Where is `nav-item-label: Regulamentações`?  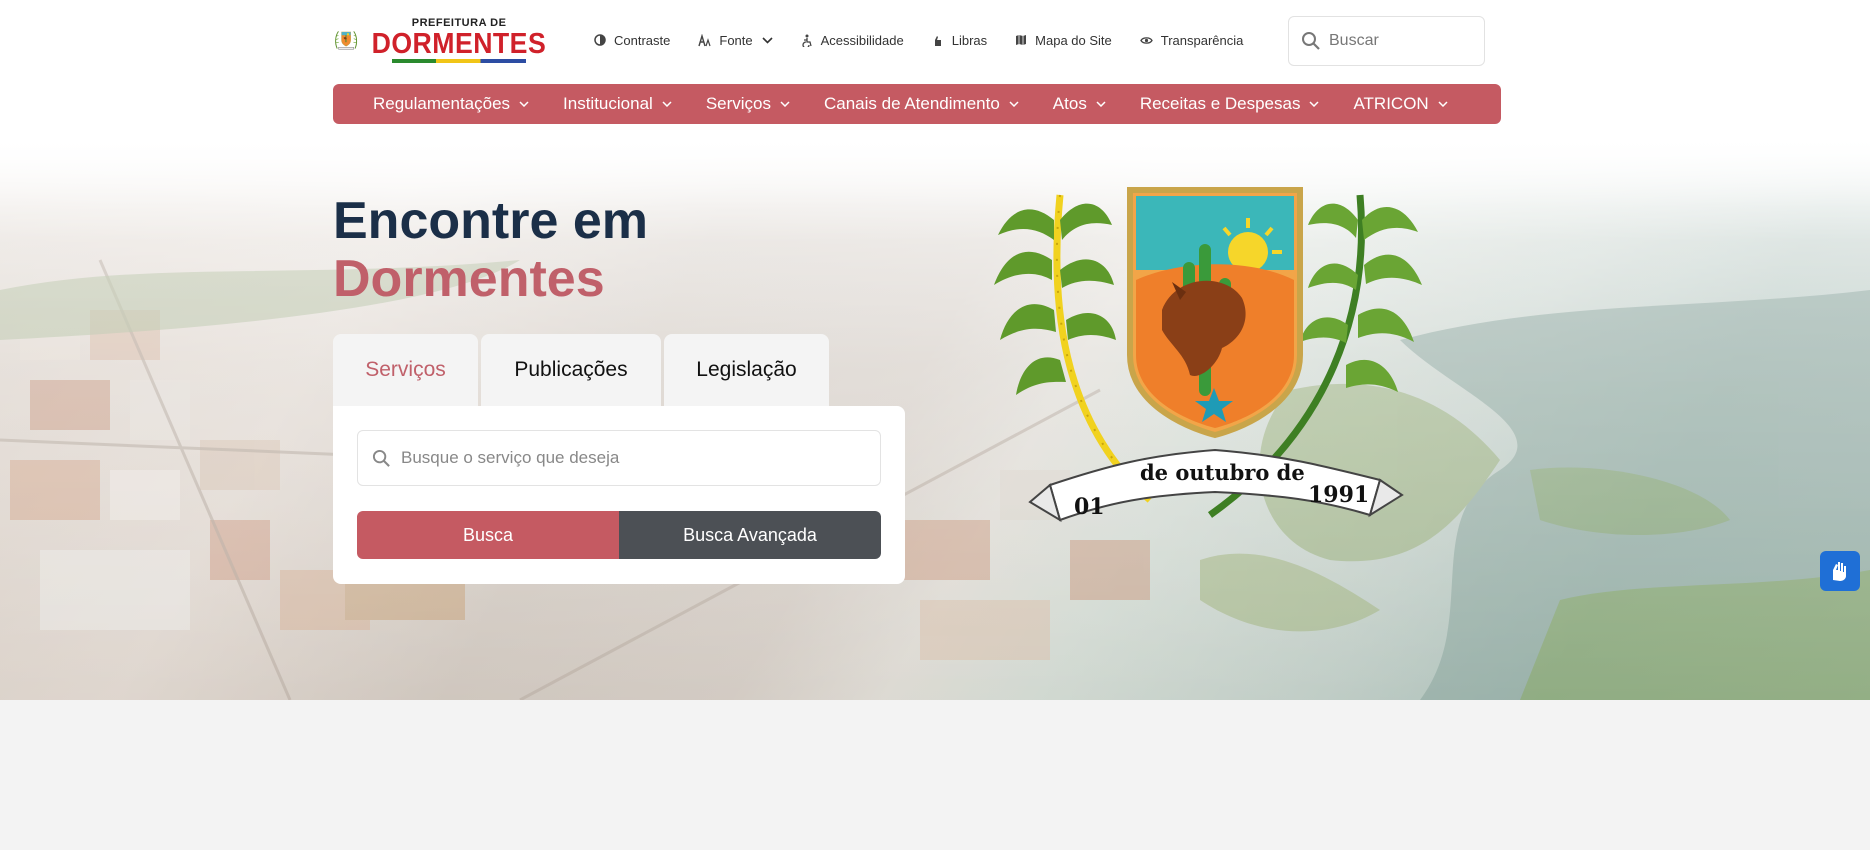 nav-item-label: Regulamentações is located at coordinates (442, 103).